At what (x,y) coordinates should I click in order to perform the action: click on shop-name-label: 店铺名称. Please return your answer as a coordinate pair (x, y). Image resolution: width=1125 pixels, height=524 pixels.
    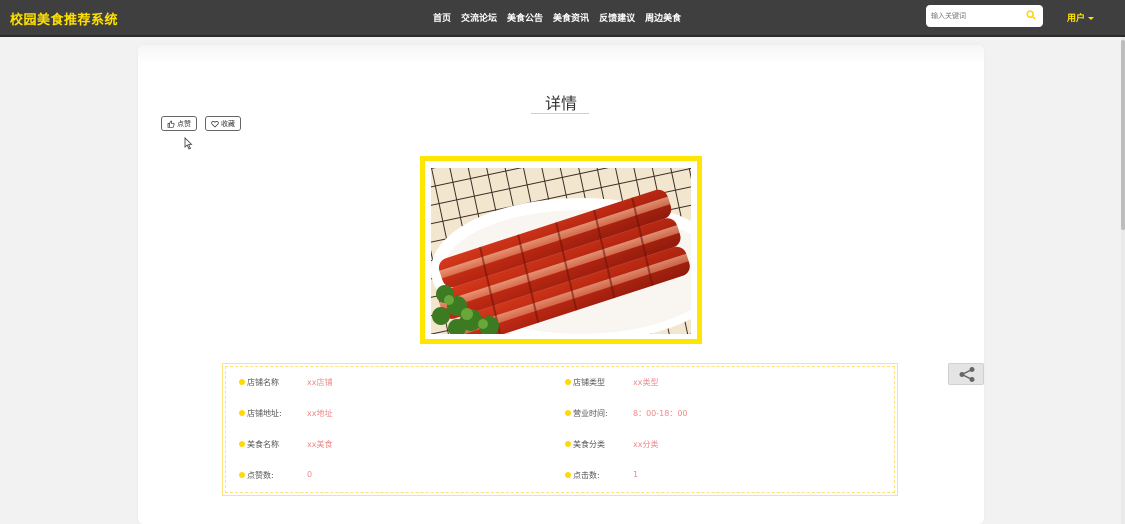
    Looking at the image, I should click on (263, 382).